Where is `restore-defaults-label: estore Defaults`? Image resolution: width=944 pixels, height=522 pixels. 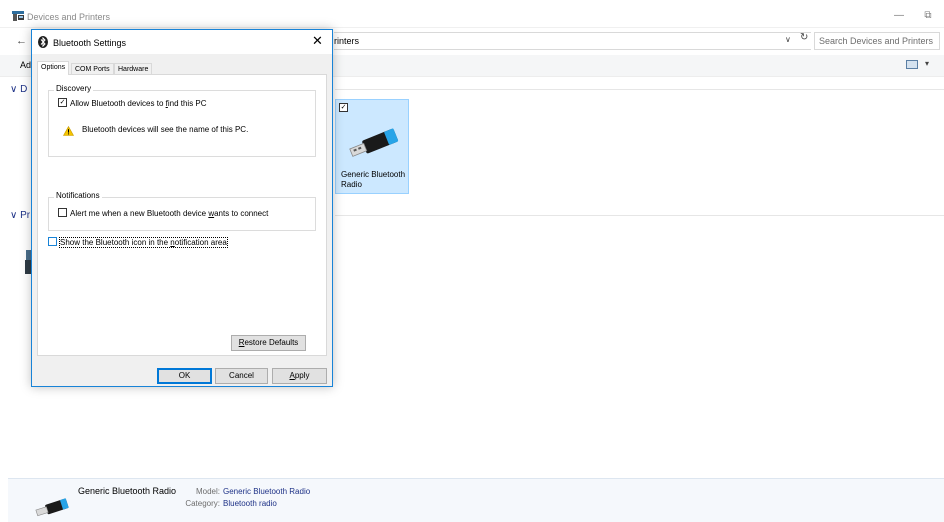
restore-defaults-label: estore Defaults is located at coordinates (271, 342).